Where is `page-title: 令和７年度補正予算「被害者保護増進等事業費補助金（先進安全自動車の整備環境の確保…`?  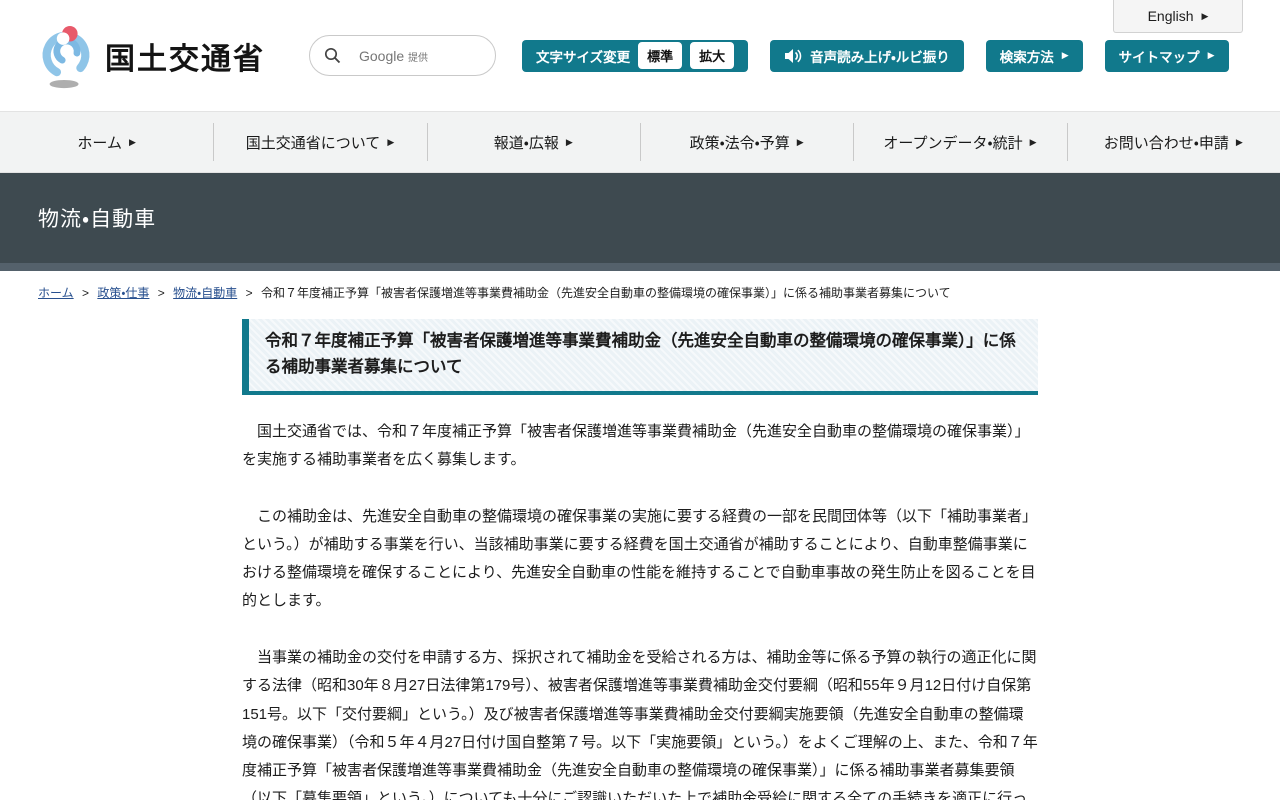 page-title: 令和７年度補正予算「被害者保護増進等事業費補助金（先進安全自動車の整備環境の確保… is located at coordinates (640, 354).